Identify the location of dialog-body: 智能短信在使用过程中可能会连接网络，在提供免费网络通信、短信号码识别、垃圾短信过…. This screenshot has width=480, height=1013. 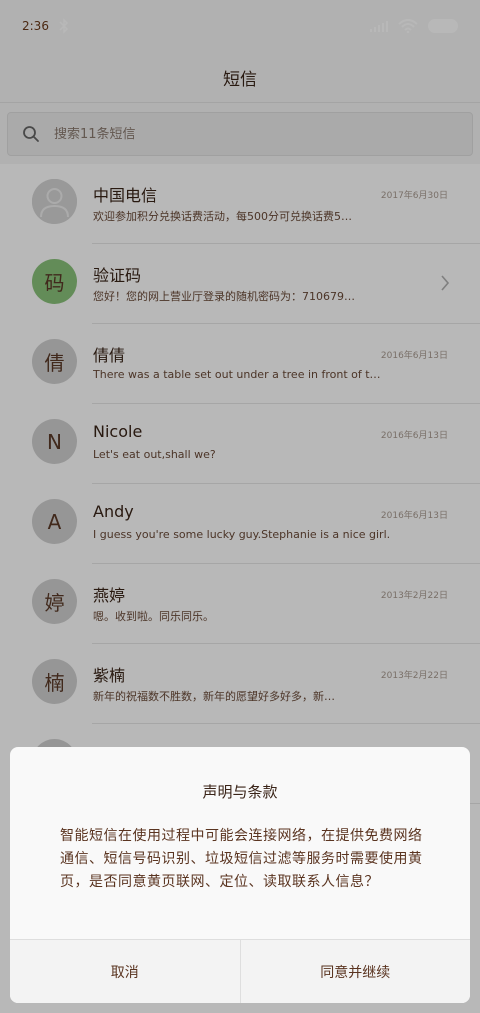
(241, 859).